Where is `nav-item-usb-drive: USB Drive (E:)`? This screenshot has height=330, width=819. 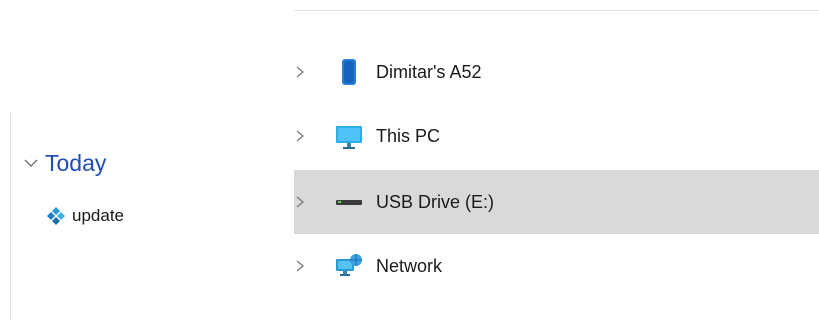
nav-item-usb-drive: USB Drive (E:) is located at coordinates (556, 202).